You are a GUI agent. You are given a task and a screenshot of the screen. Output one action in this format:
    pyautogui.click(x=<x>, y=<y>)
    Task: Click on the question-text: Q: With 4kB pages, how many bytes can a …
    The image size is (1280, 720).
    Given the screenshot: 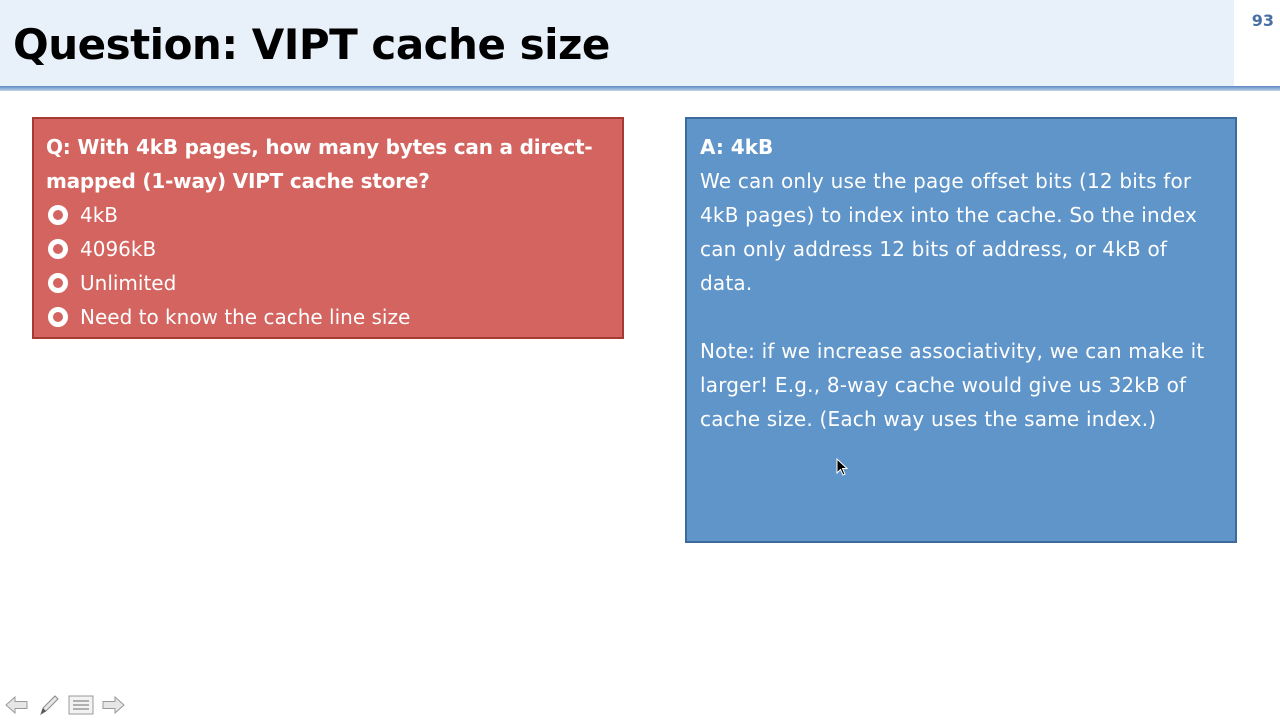 What is the action you would take?
    pyautogui.click(x=319, y=164)
    